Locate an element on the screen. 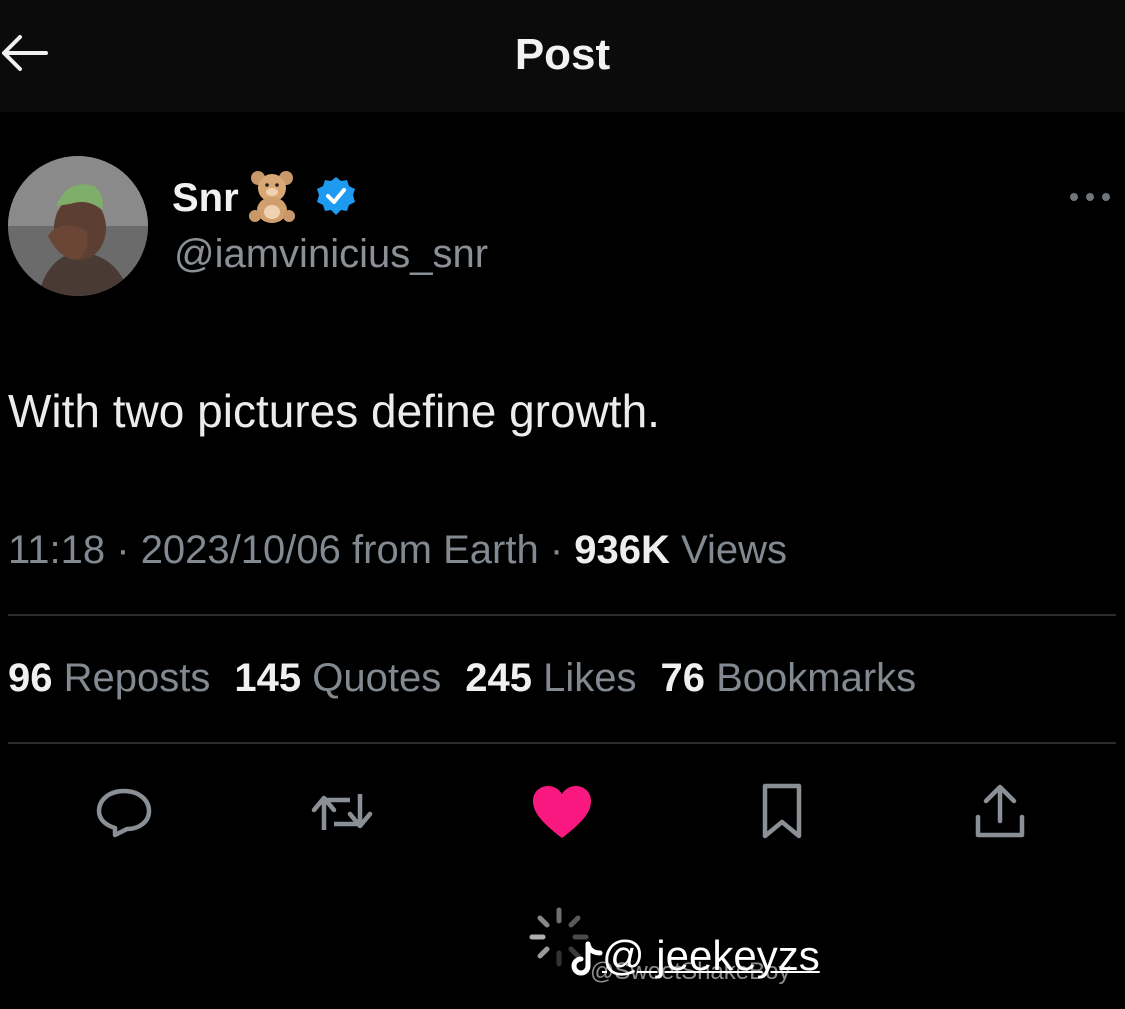 The image size is (1125, 1009). teddy-bear-icon is located at coordinates (272, 198).